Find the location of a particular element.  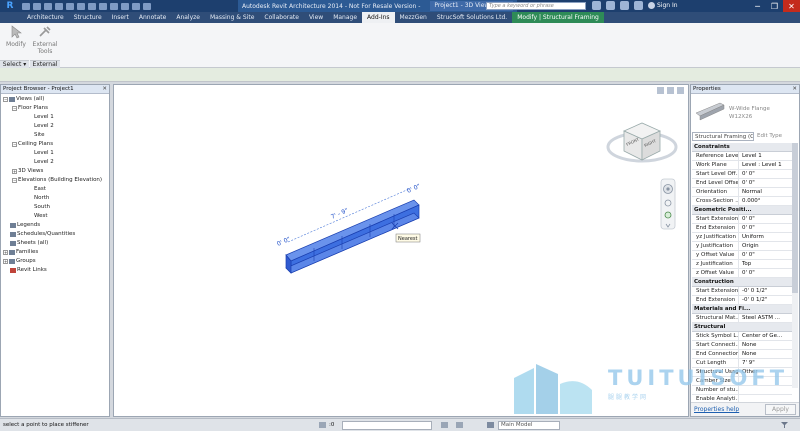

property-row: End Extension -0' 0 1/2" is located at coordinates (742, 300).